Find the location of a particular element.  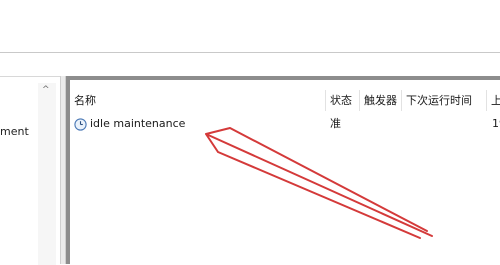

clock-icon is located at coordinates (80, 124).